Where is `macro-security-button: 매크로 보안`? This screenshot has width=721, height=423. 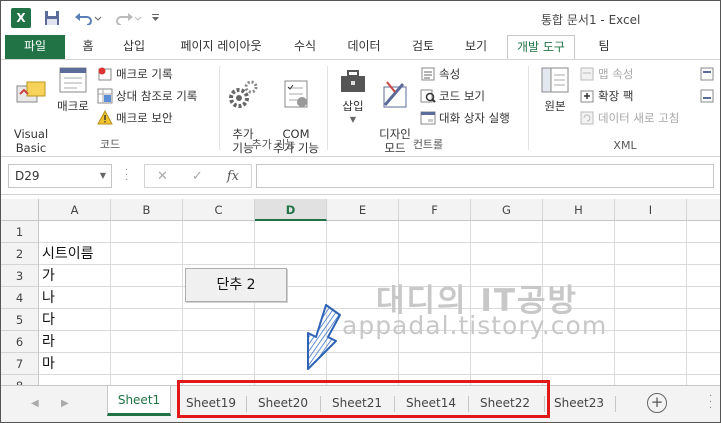
macro-security-button: 매크로 보안 is located at coordinates (135, 118).